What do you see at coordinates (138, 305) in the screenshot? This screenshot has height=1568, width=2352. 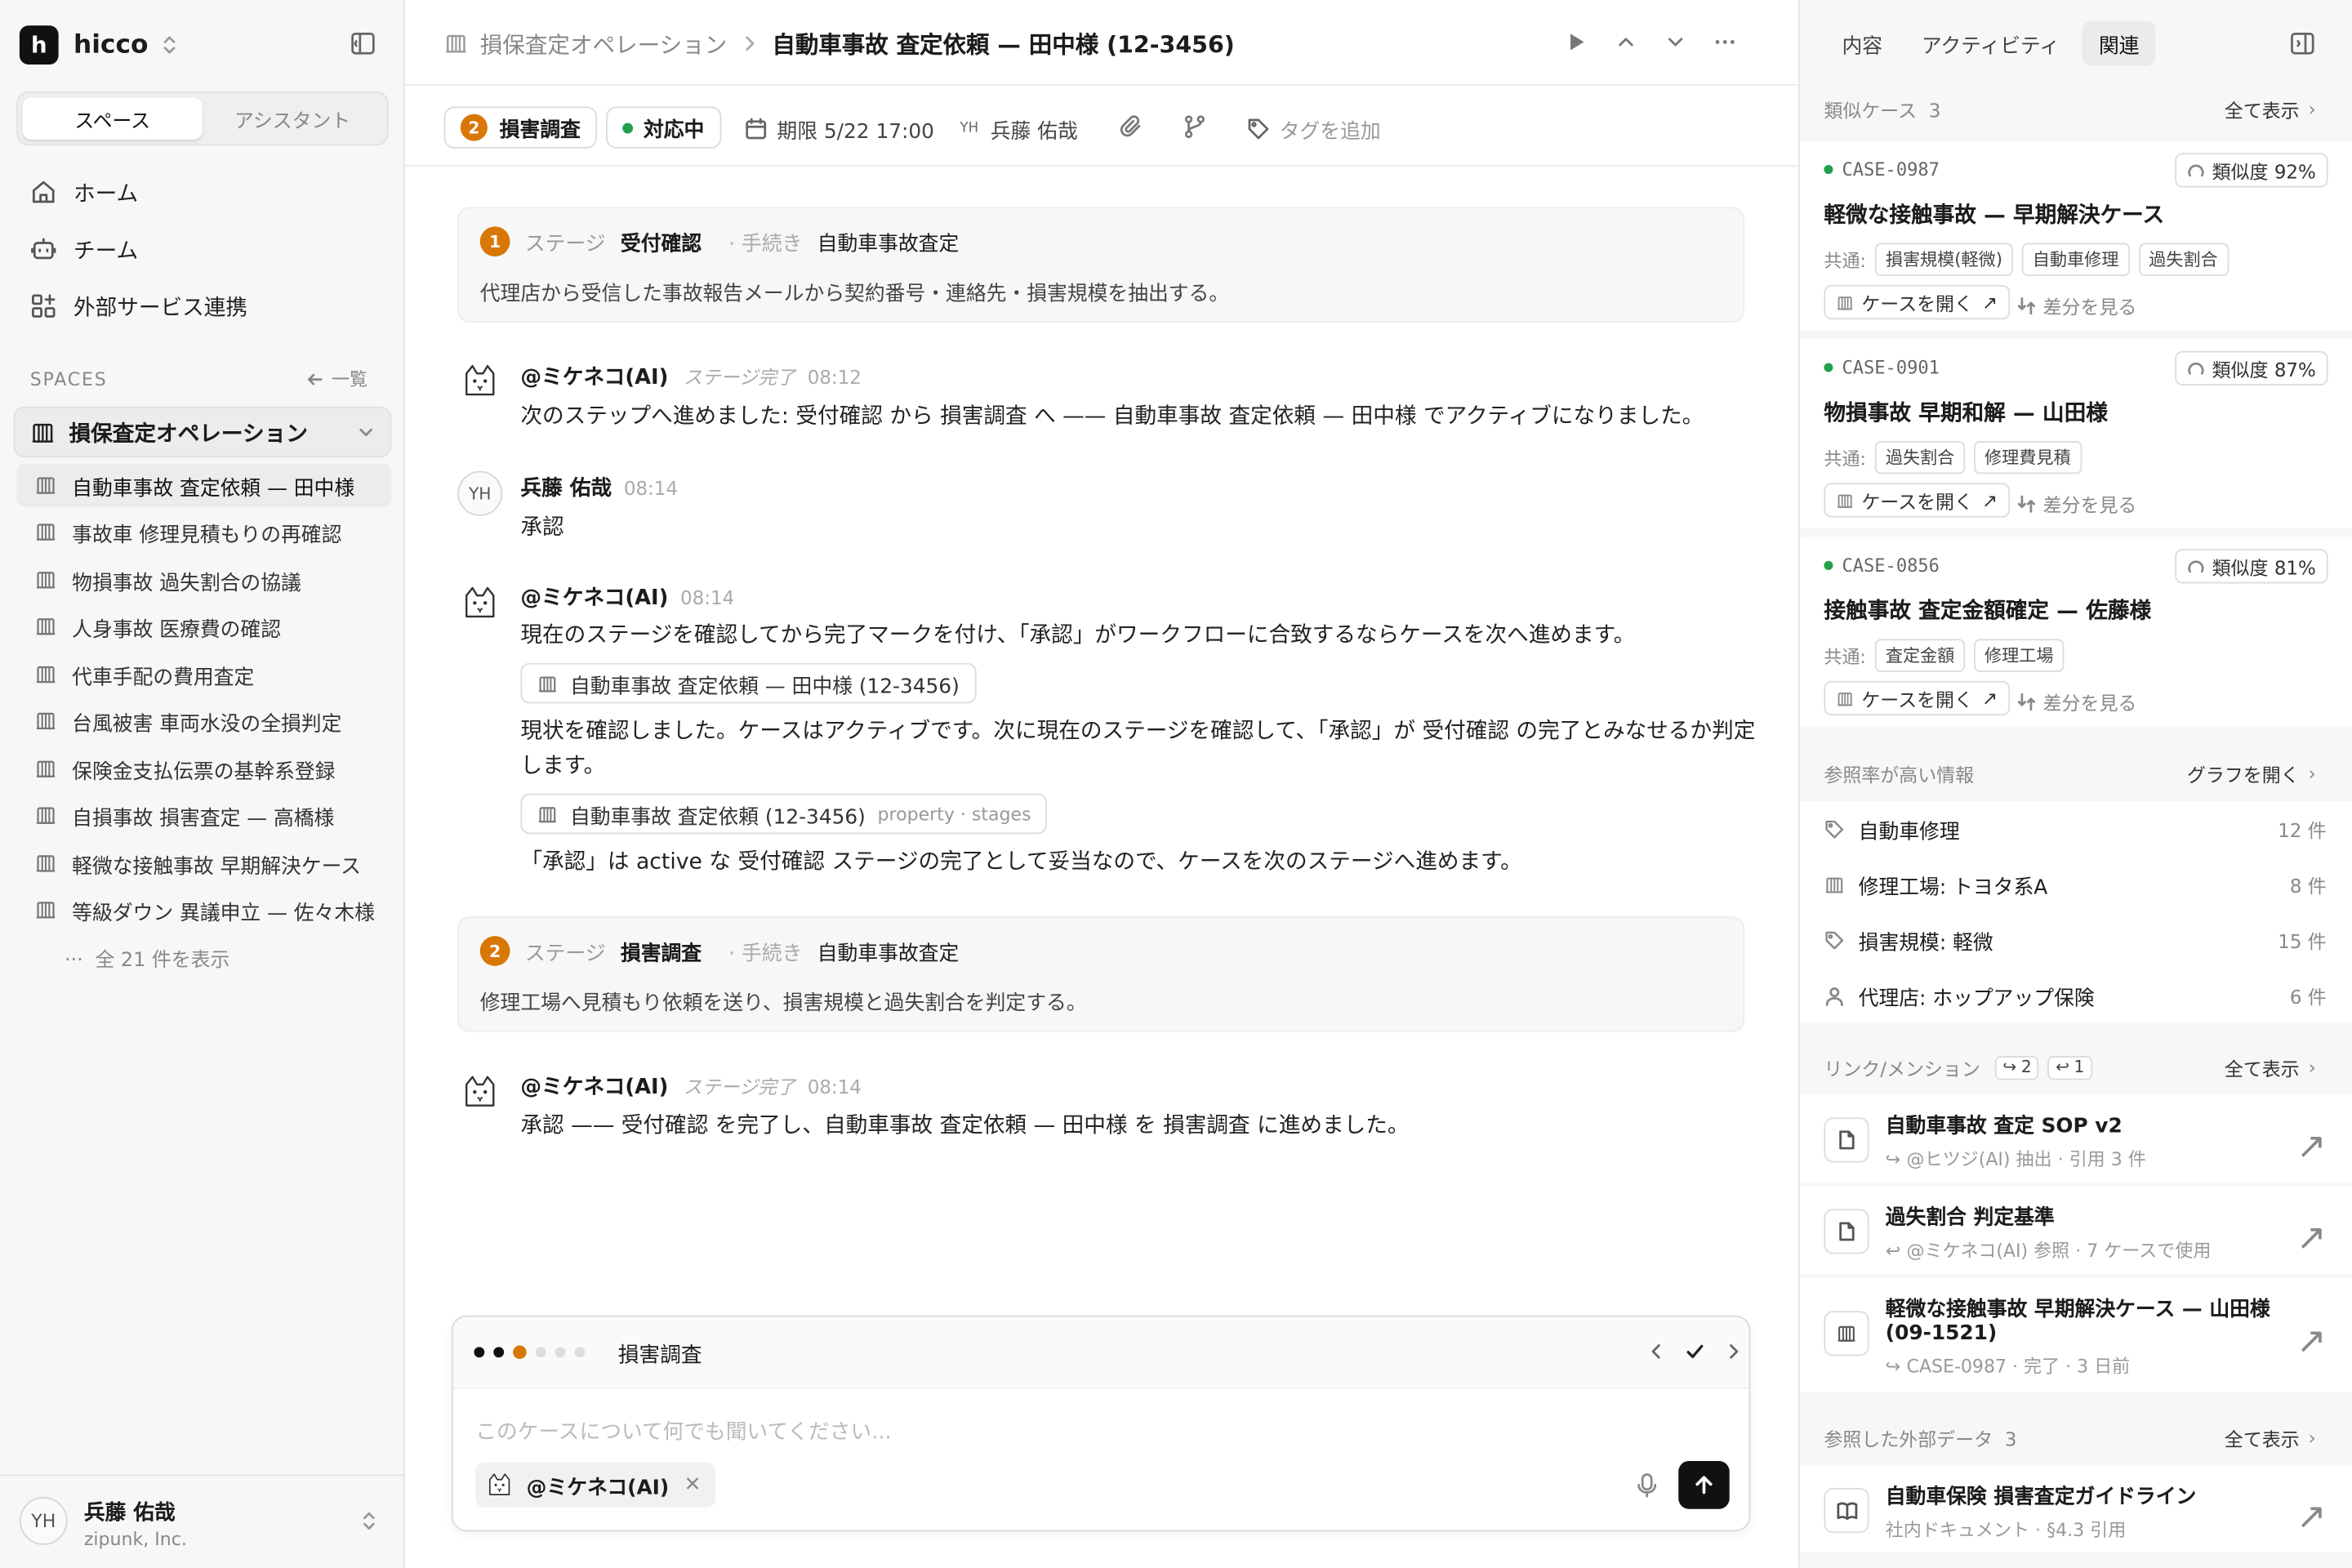 I see `nav-integrations: 外部サービス連携` at bounding box center [138, 305].